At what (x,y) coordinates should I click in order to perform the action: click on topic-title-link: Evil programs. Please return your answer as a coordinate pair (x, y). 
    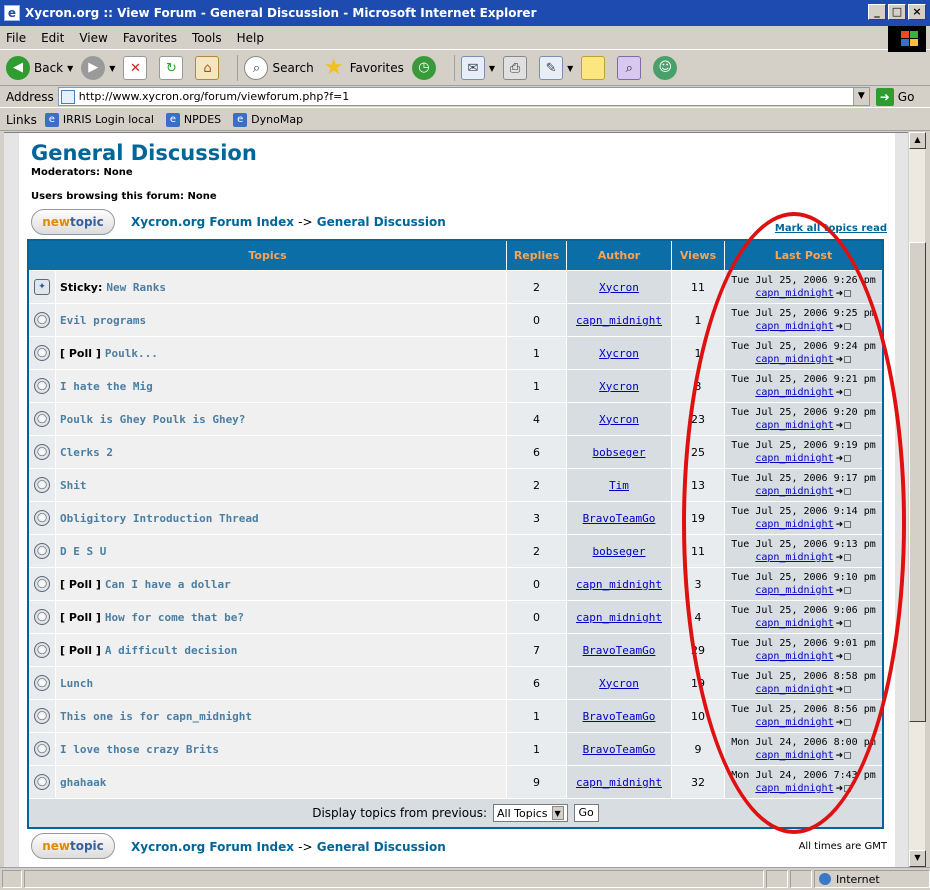
    Looking at the image, I should click on (103, 320).